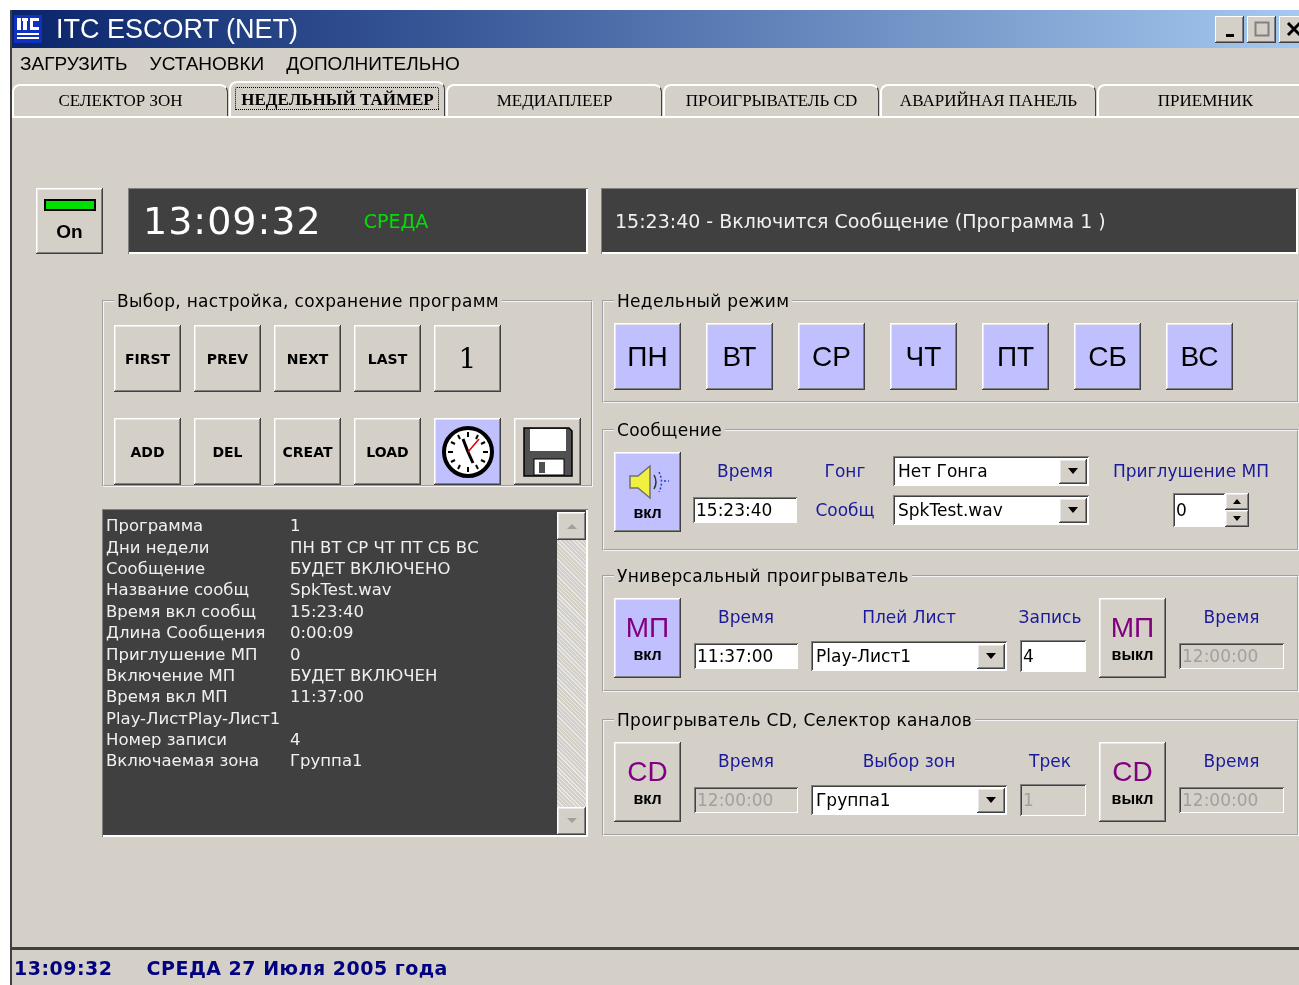 Image resolution: width=1299 pixels, height=985 pixels. Describe the element at coordinates (647, 782) in the screenshot. I see `start-button: CD вкл` at that location.